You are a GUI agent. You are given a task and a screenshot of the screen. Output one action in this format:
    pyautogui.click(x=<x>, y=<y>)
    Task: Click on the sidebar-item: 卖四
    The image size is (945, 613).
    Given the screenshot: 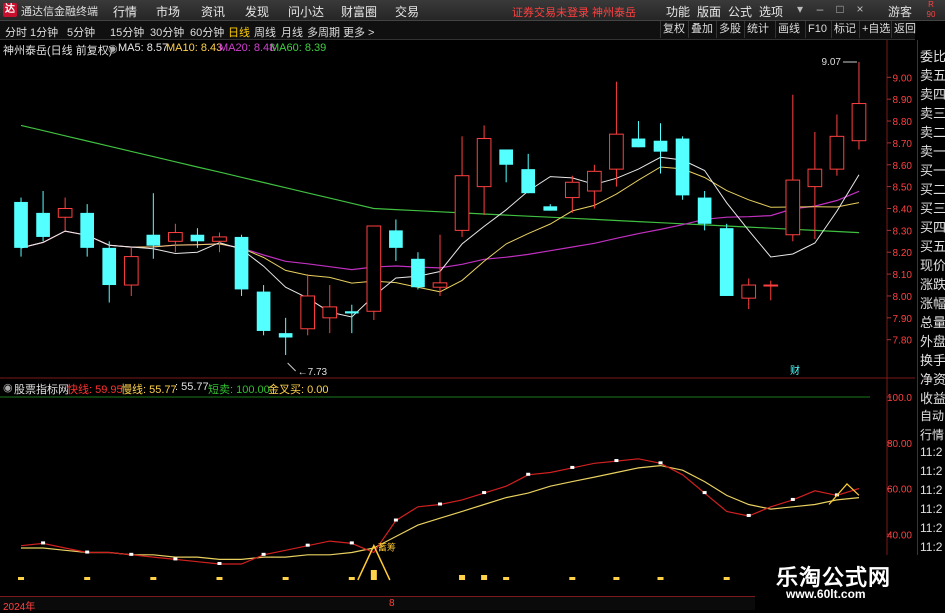 What is the action you would take?
    pyautogui.click(x=932, y=93)
    